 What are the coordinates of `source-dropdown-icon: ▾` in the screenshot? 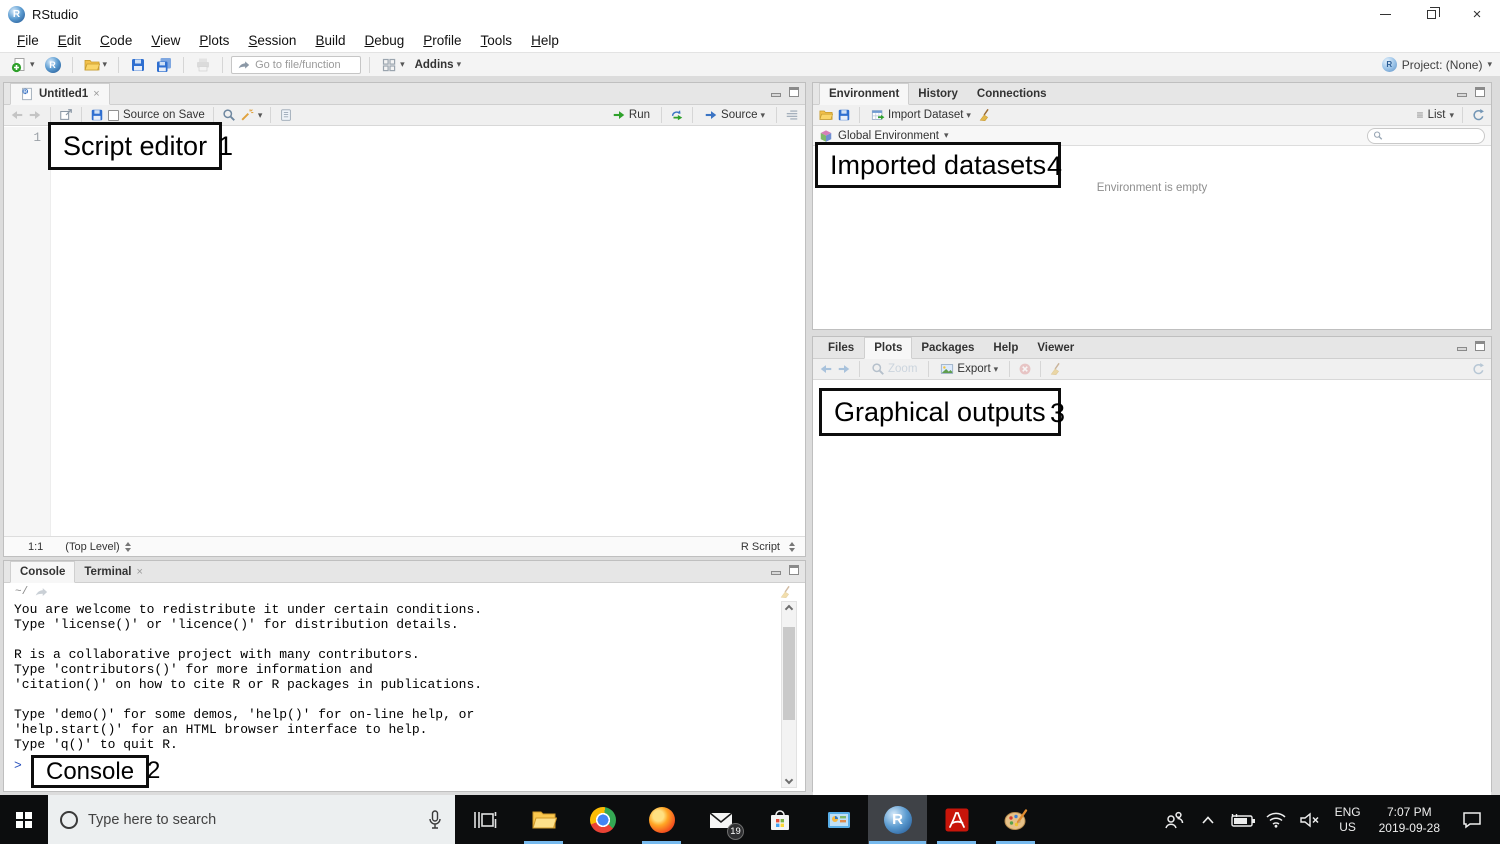 It's located at (762, 115).